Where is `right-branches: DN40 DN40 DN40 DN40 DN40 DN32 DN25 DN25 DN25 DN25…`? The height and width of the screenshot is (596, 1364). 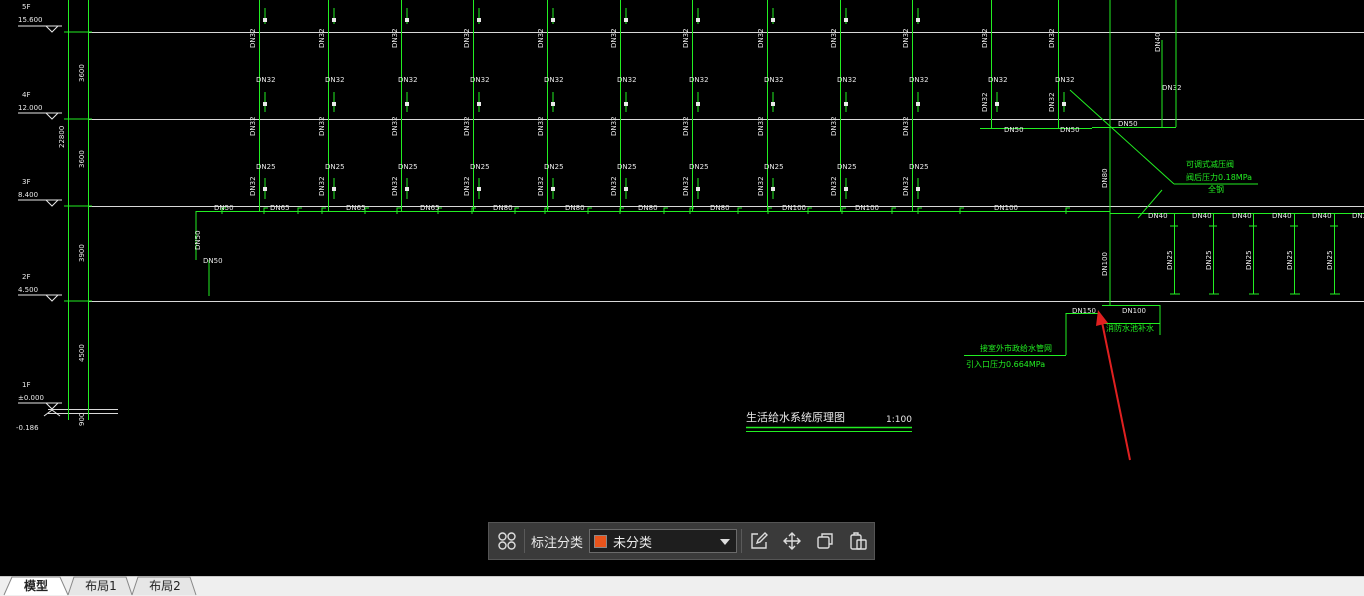 right-branches: DN40 DN40 DN40 DN40 DN40 DN32 DN25 DN25 DN25 DN25… is located at coordinates (1256, 253).